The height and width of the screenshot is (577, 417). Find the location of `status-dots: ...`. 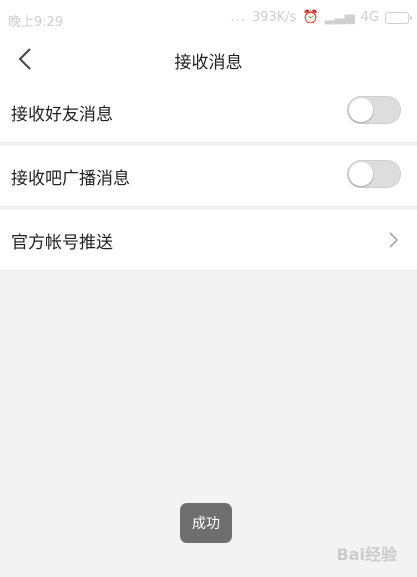

status-dots: ... is located at coordinates (238, 17).